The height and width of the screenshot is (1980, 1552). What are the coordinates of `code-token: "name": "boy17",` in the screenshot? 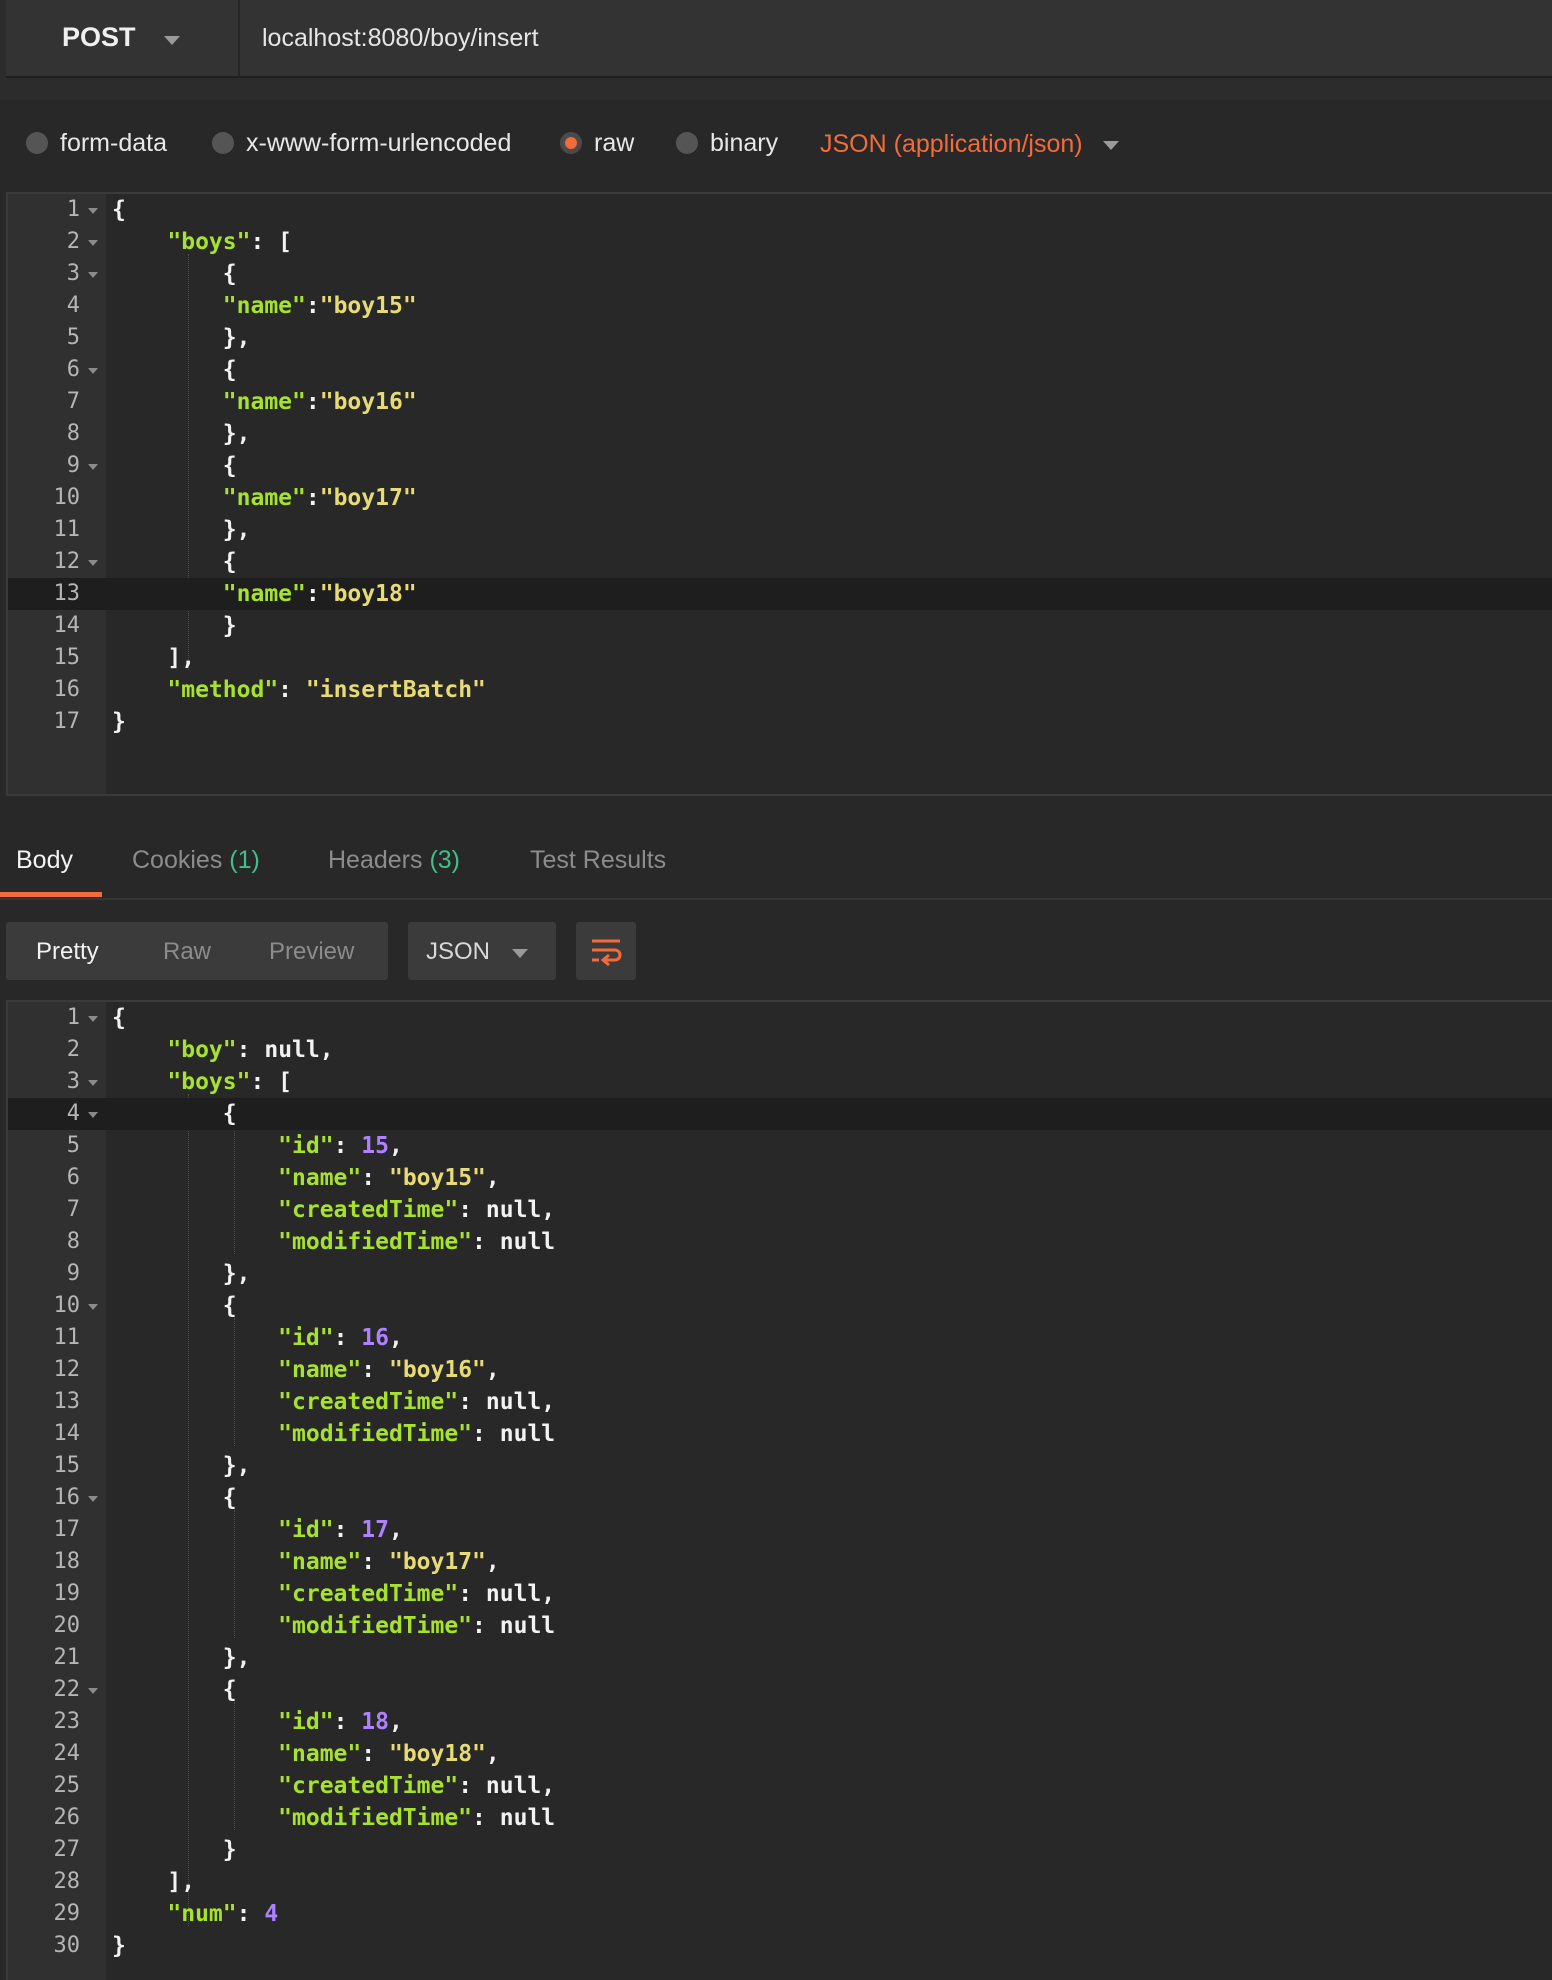 It's located at (389, 1562).